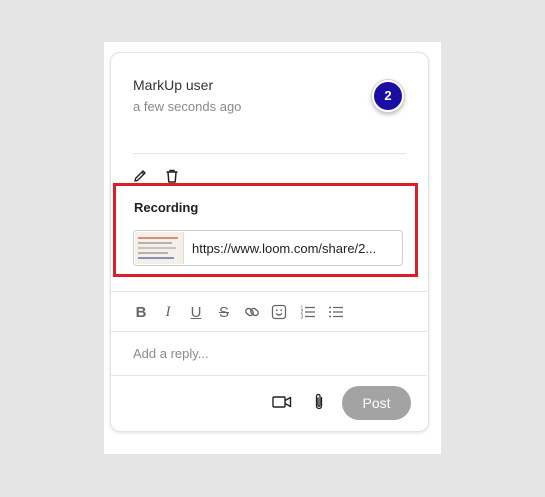 Image resolution: width=545 pixels, height=497 pixels. Describe the element at coordinates (268, 375) in the screenshot. I see `reply-divider` at that location.